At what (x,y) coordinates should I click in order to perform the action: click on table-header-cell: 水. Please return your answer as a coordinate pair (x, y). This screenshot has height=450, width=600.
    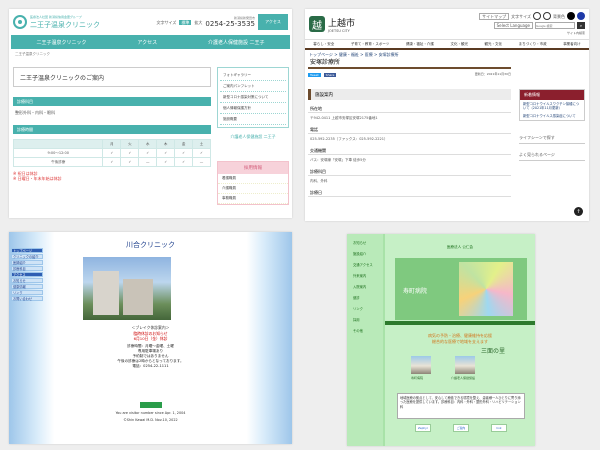
    Looking at the image, I should click on (148, 144).